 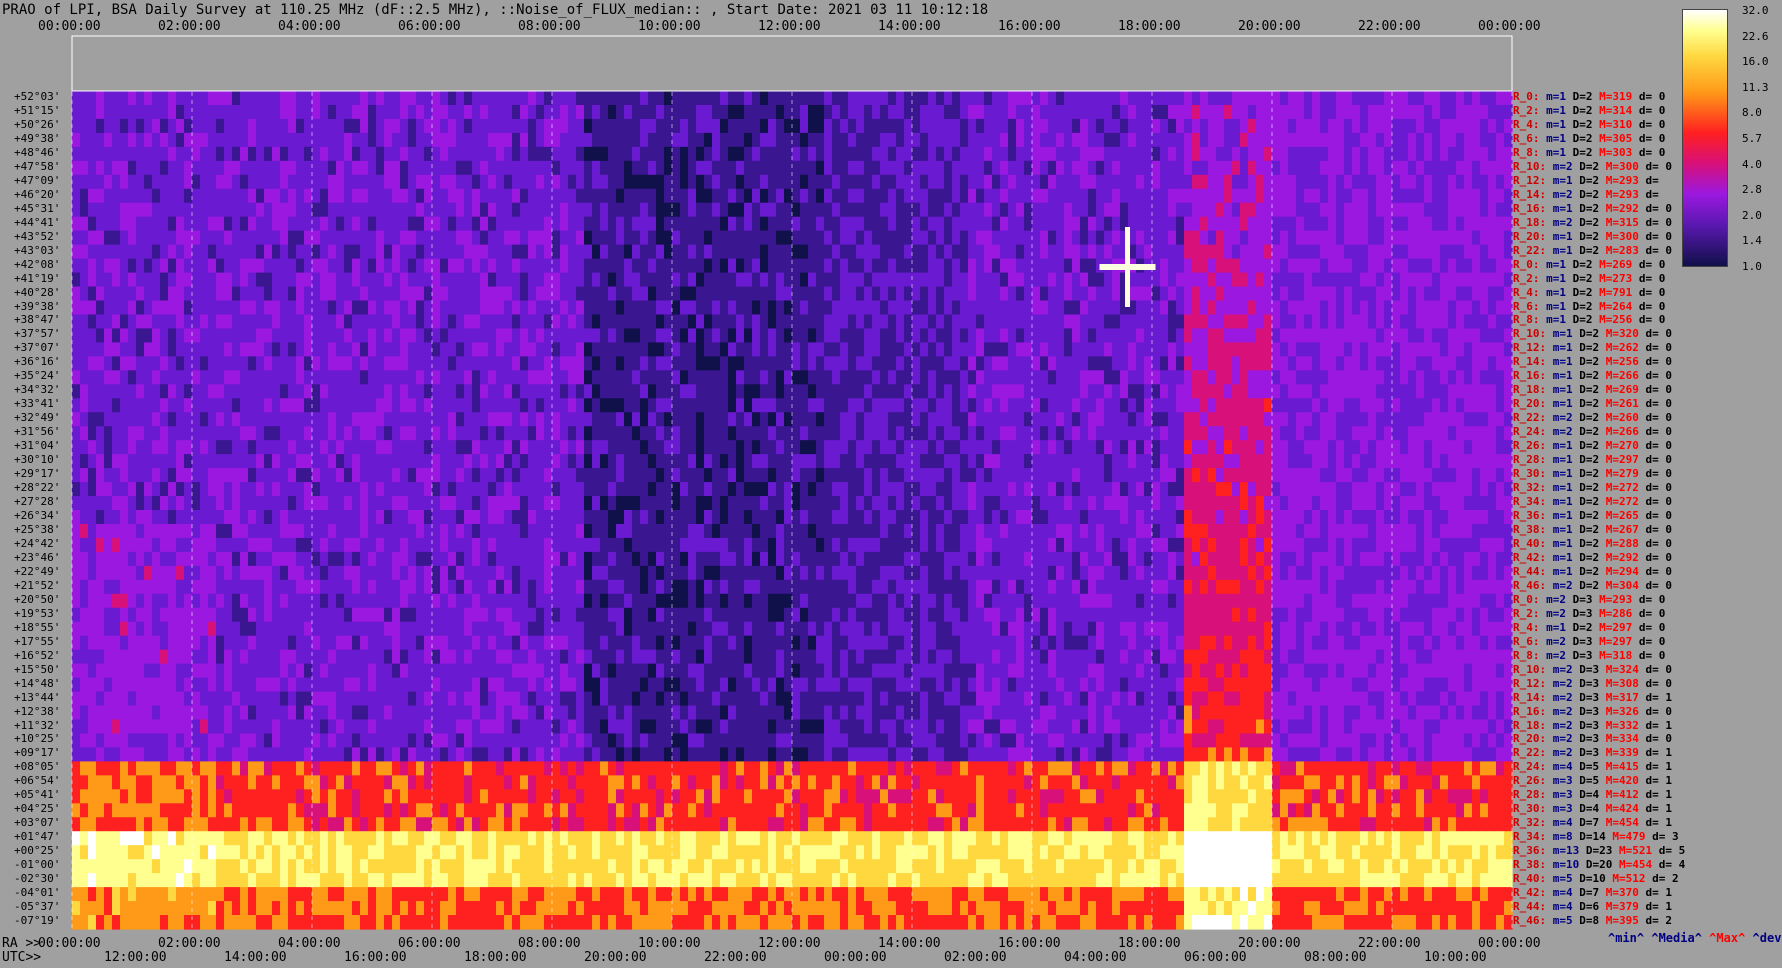 I want to click on row-stat-r: R_40:, so click(x=1530, y=543).